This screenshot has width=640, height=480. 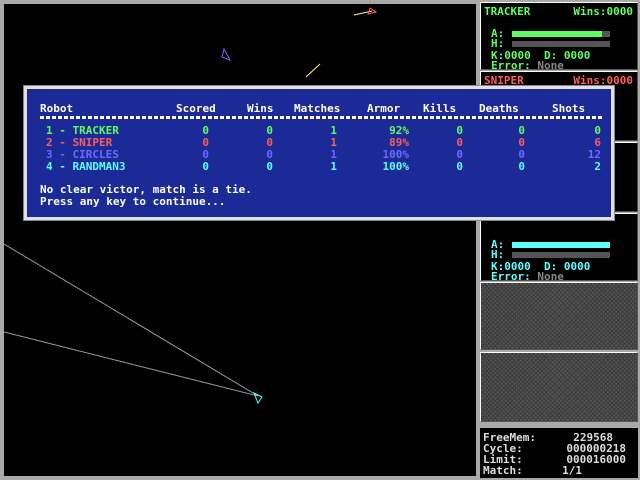 I want to click on header-armor: Armor, so click(x=384, y=108).